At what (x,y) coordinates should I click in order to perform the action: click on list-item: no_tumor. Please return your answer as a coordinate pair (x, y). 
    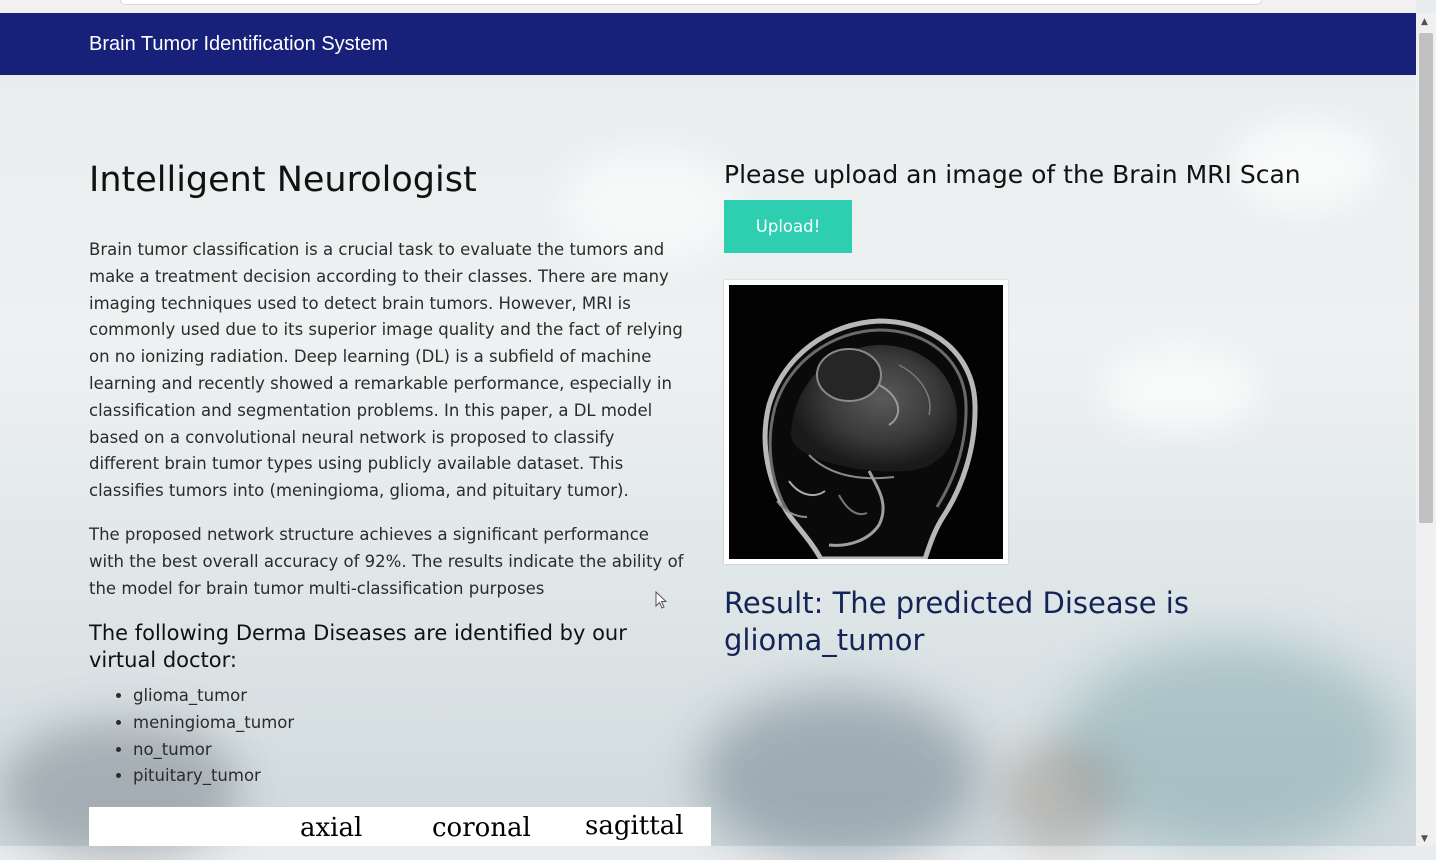
    Looking at the image, I should click on (213, 750).